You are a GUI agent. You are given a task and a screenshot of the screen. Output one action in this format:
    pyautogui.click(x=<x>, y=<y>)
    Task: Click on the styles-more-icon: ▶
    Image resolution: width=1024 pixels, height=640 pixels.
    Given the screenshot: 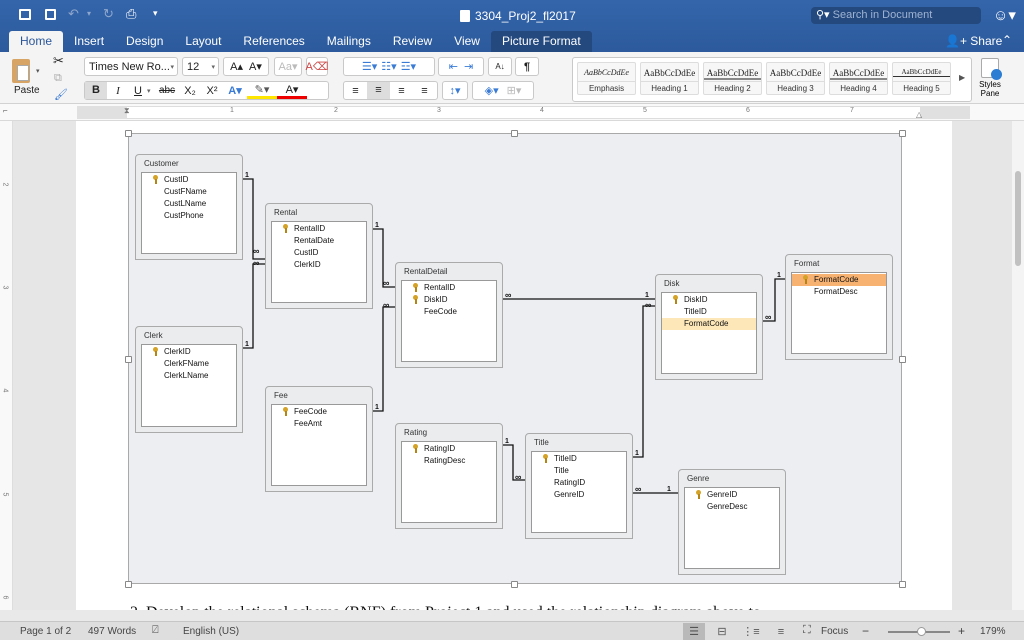 What is the action you would take?
    pyautogui.click(x=962, y=77)
    